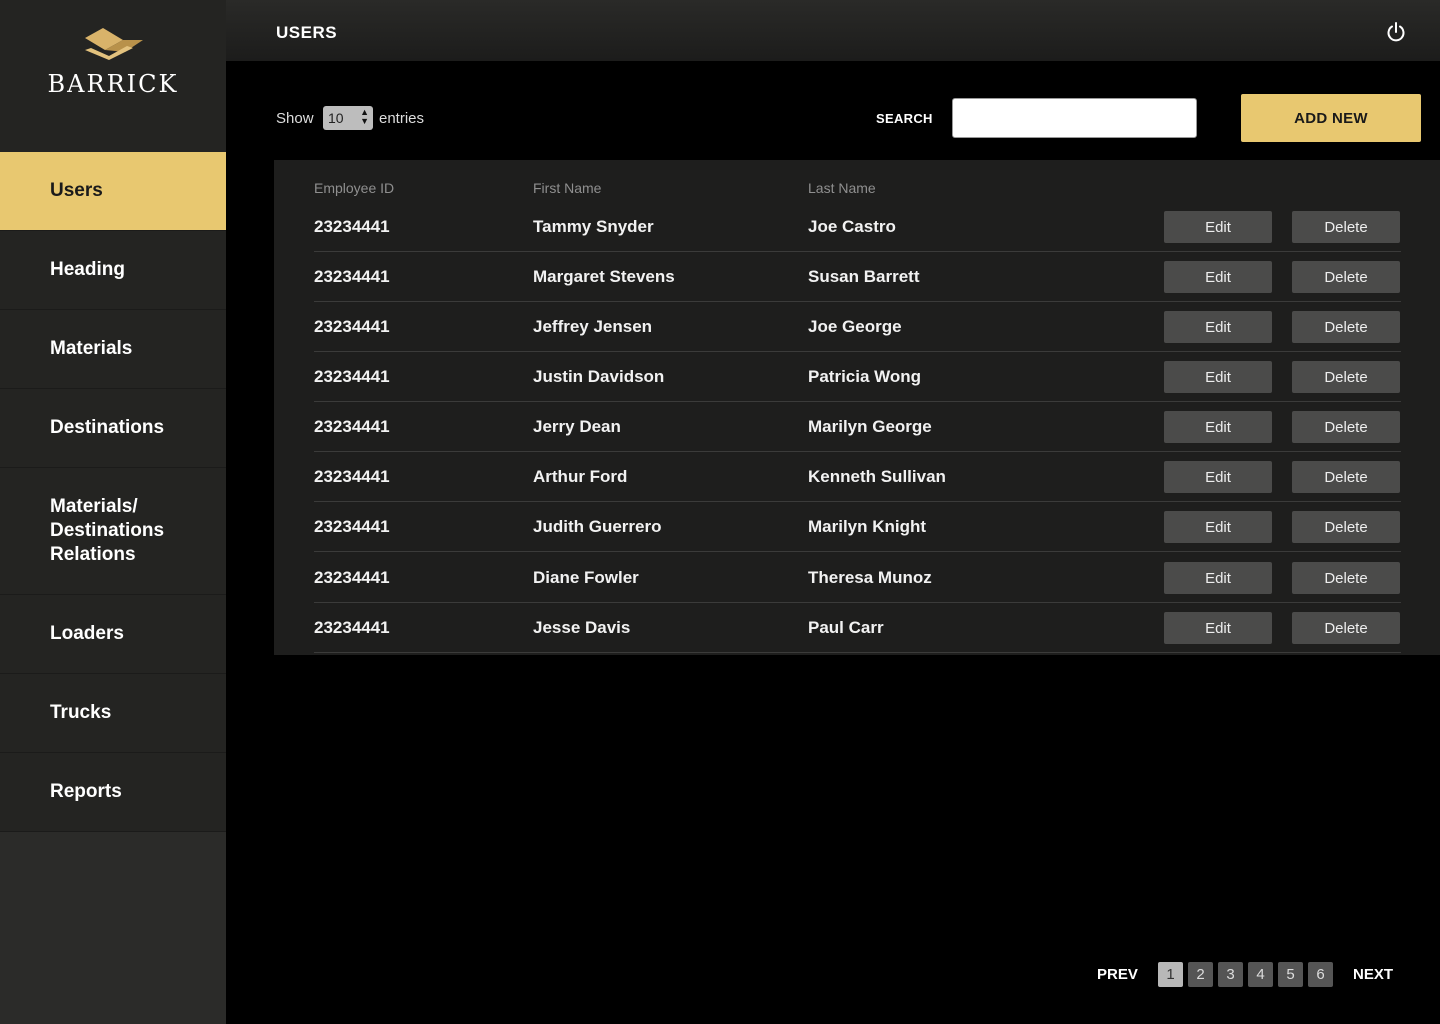 The height and width of the screenshot is (1024, 1440). What do you see at coordinates (865, 376) in the screenshot?
I see `last-name-cell: Patricia Wong` at bounding box center [865, 376].